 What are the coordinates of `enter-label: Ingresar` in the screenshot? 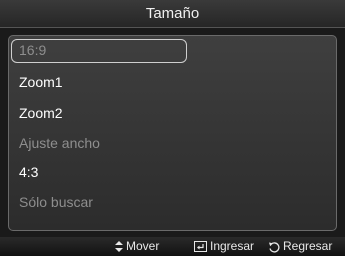 It's located at (232, 246).